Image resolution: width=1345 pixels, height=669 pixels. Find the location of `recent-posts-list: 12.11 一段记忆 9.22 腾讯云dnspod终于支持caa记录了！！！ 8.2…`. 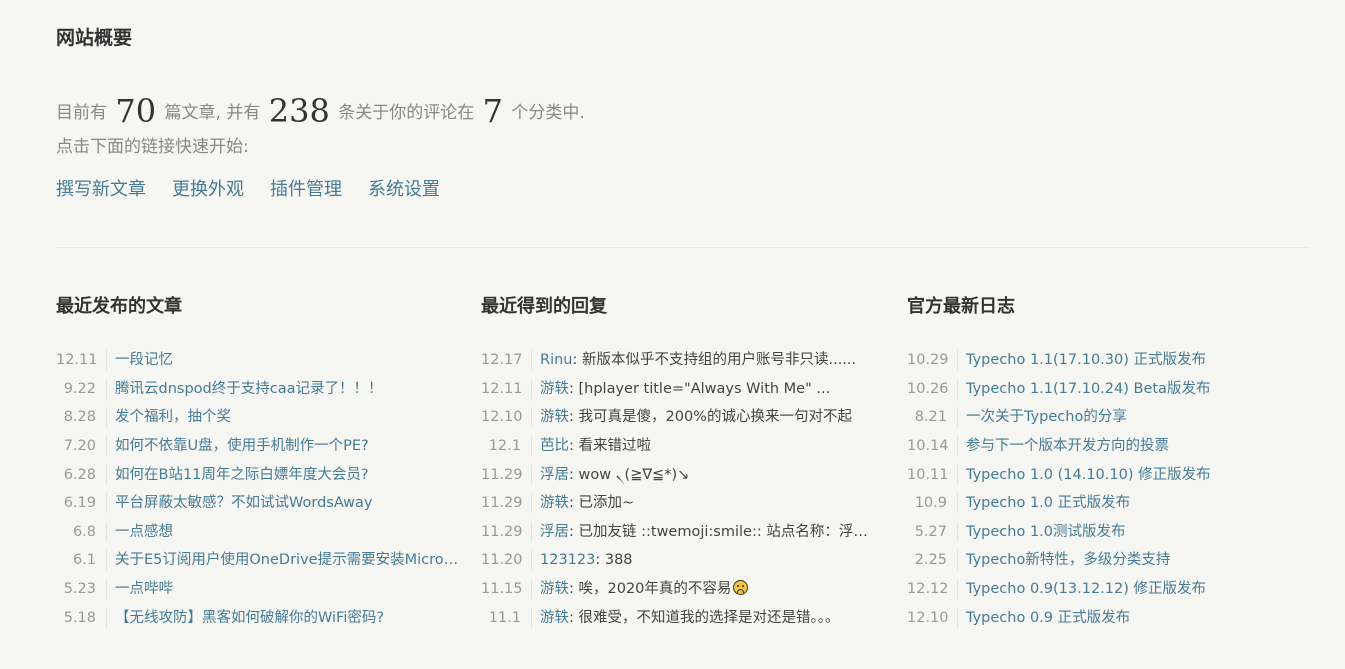

recent-posts-list: 12.11 一段记忆 9.22 腾讯云dnspod终于支持caa记录了！！！ 8.2… is located at coordinates (258, 489).